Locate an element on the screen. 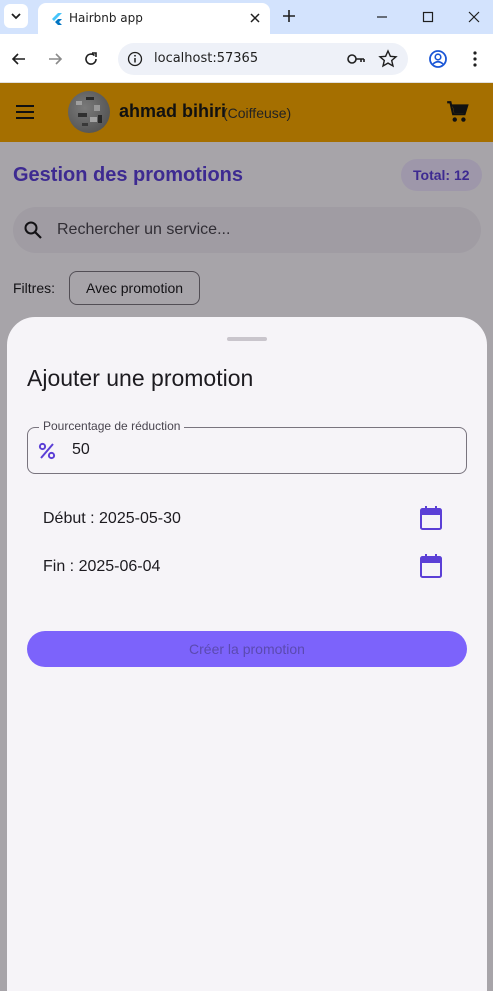 This screenshot has height=991, width=493. chevron-down-icon is located at coordinates (16, 16).